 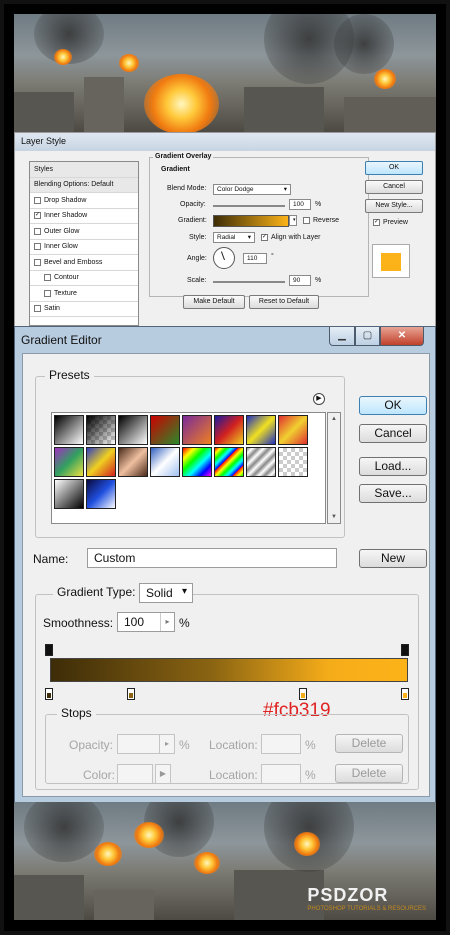 What do you see at coordinates (225, 861) in the screenshot?
I see `background-scene-bottom: PSDZOR PHOTOSHOP TUTORIALS & RESOURCES` at bounding box center [225, 861].